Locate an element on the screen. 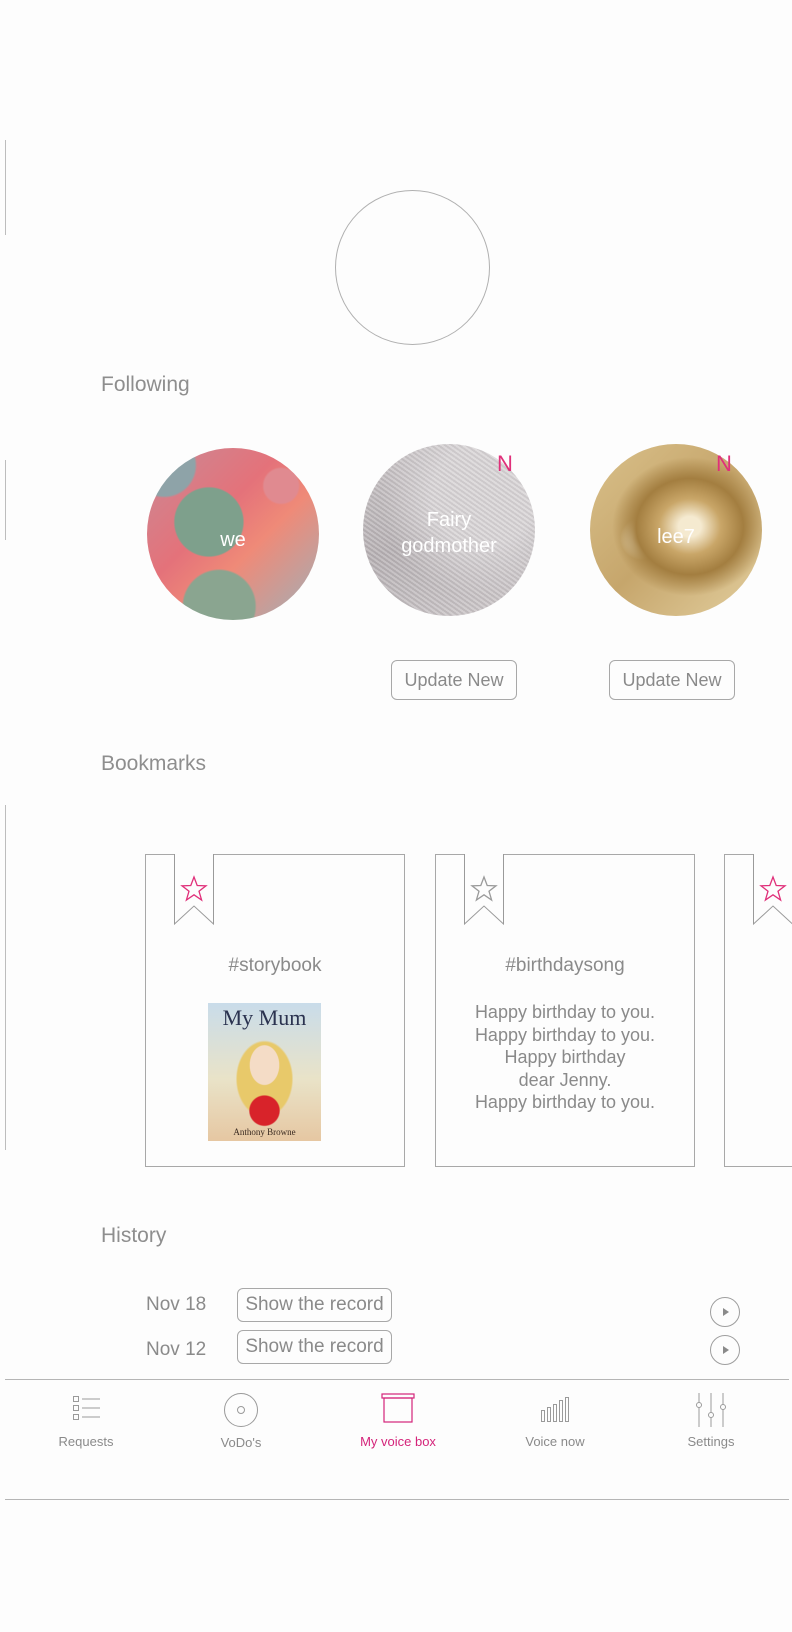 This screenshot has width=792, height=1632. profile-avatar is located at coordinates (412, 267).